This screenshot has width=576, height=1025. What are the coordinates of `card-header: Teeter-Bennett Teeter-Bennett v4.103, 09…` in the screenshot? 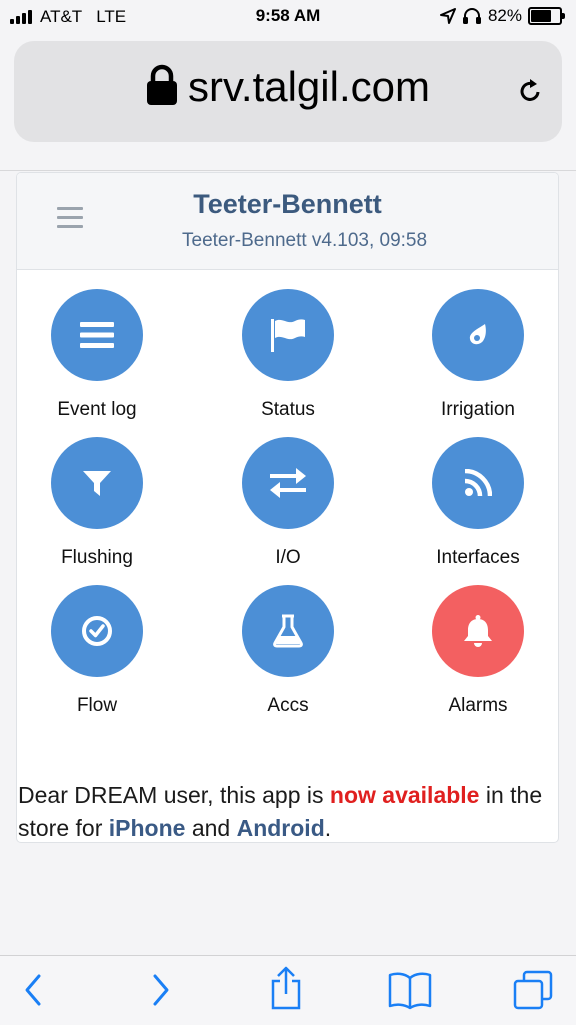 It's located at (287, 221).